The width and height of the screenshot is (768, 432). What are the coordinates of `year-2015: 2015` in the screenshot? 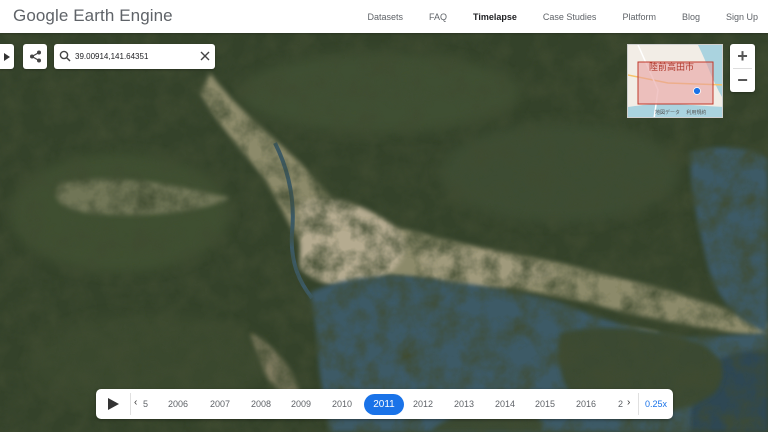 It's located at (545, 404).